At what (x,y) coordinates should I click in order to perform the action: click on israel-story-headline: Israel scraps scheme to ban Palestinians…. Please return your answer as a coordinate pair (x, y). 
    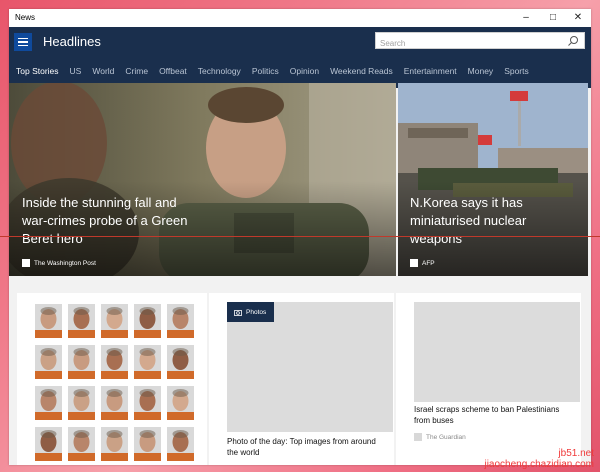
    Looking at the image, I should click on (486, 415).